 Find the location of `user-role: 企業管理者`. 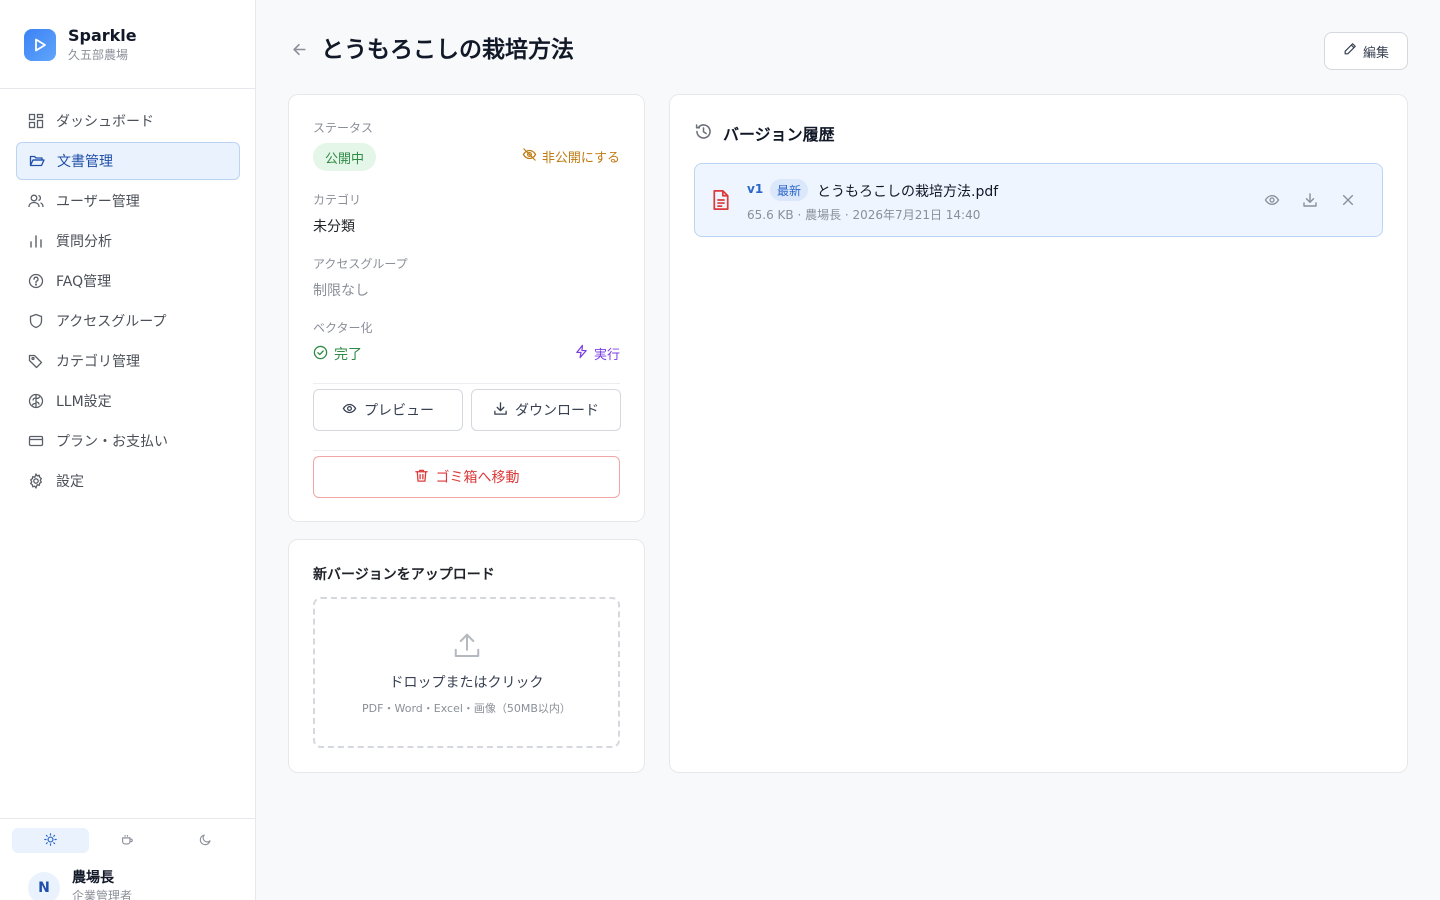

user-role: 企業管理者 is located at coordinates (102, 894).